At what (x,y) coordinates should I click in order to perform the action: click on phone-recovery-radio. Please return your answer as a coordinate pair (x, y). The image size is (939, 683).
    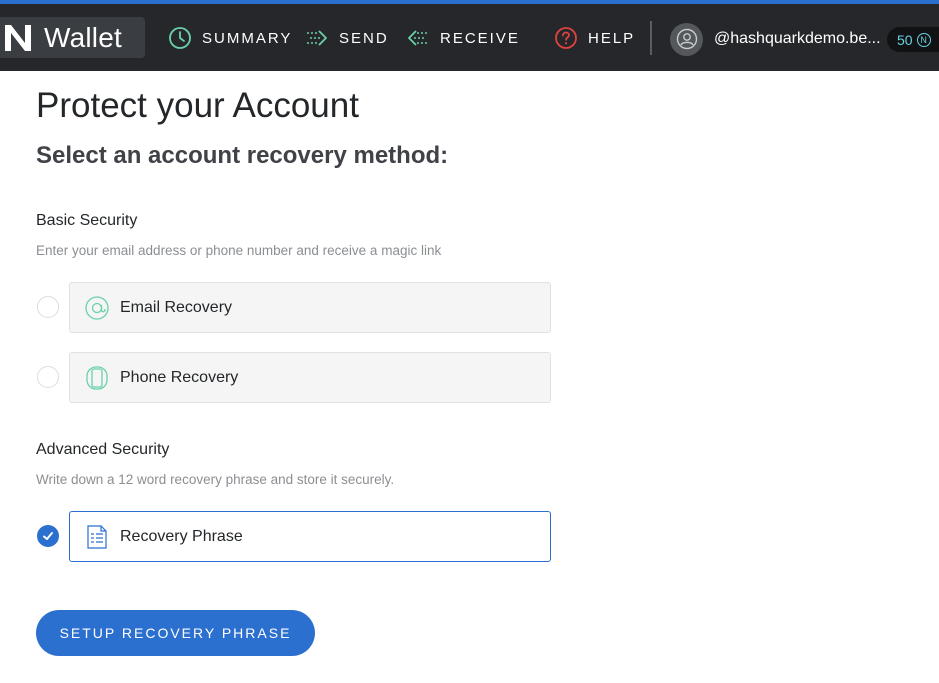
    Looking at the image, I should click on (48, 377).